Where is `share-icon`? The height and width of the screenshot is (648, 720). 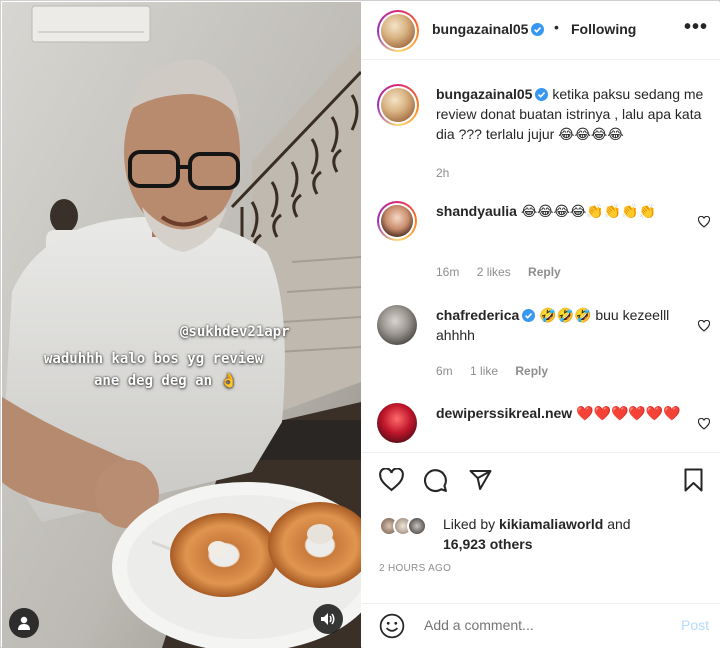
share-icon is located at coordinates (480, 480).